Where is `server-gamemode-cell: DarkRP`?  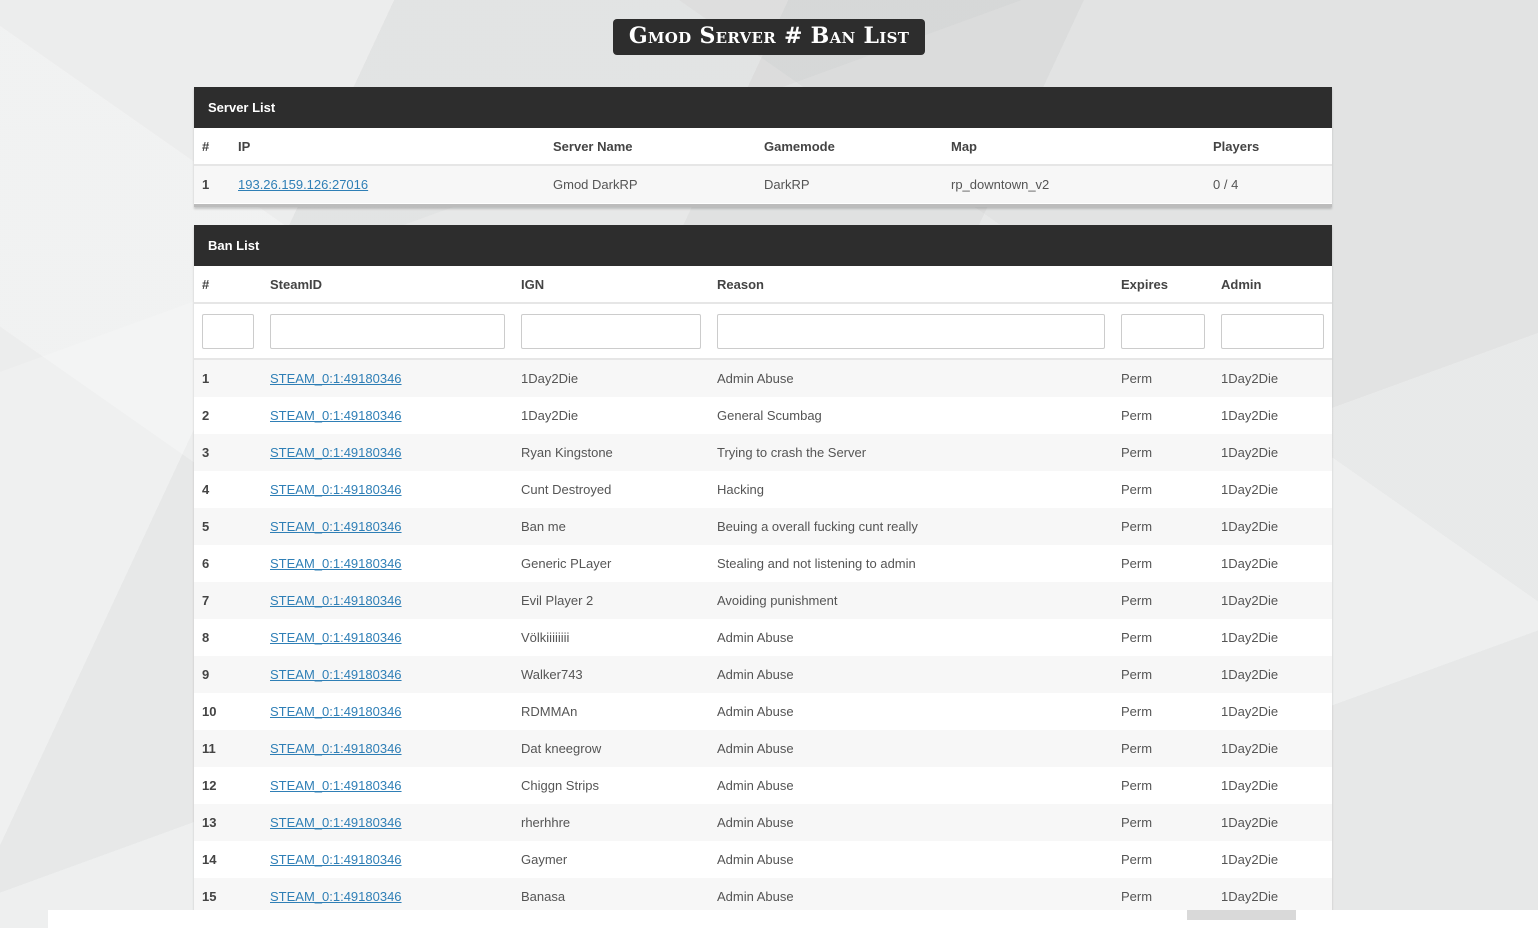 server-gamemode-cell: DarkRP is located at coordinates (849, 184).